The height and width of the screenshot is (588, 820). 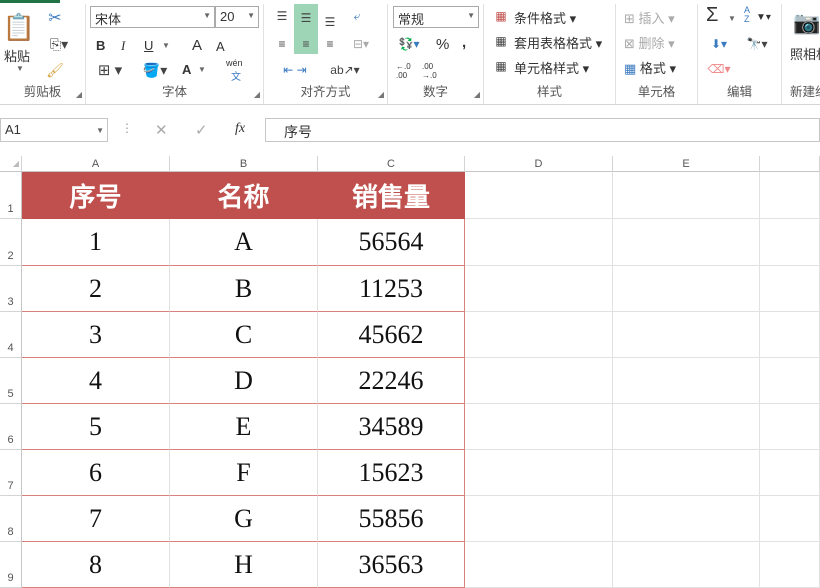 I want to click on table-header-cell: 名称, so click(x=244, y=195).